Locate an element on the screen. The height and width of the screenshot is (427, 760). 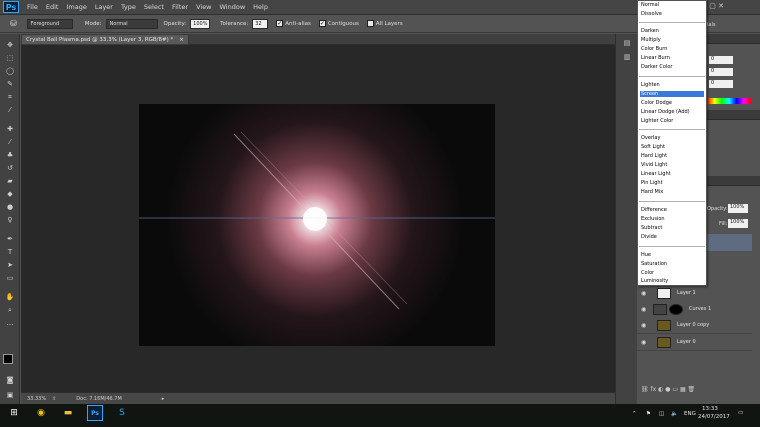
blend-option-selected: Screen is located at coordinates (672, 94).